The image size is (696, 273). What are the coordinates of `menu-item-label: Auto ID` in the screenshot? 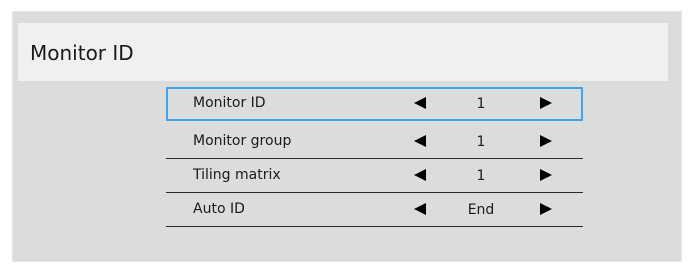 It's located at (219, 209).